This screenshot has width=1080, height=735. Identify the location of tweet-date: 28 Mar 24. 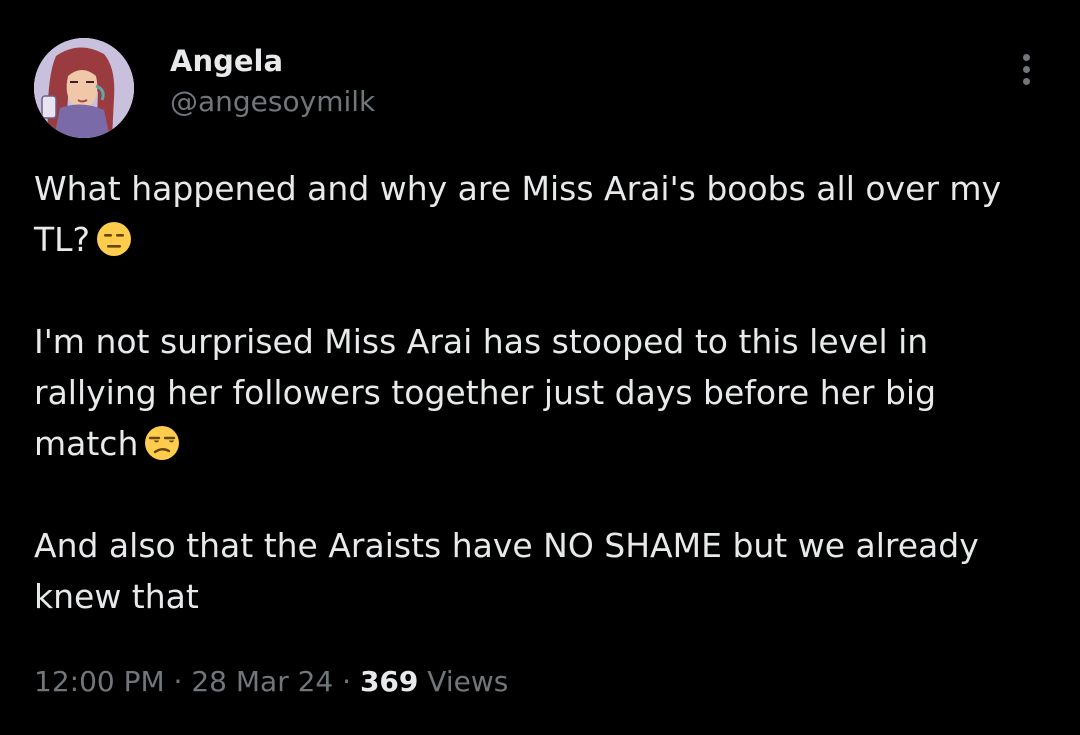
(262, 681).